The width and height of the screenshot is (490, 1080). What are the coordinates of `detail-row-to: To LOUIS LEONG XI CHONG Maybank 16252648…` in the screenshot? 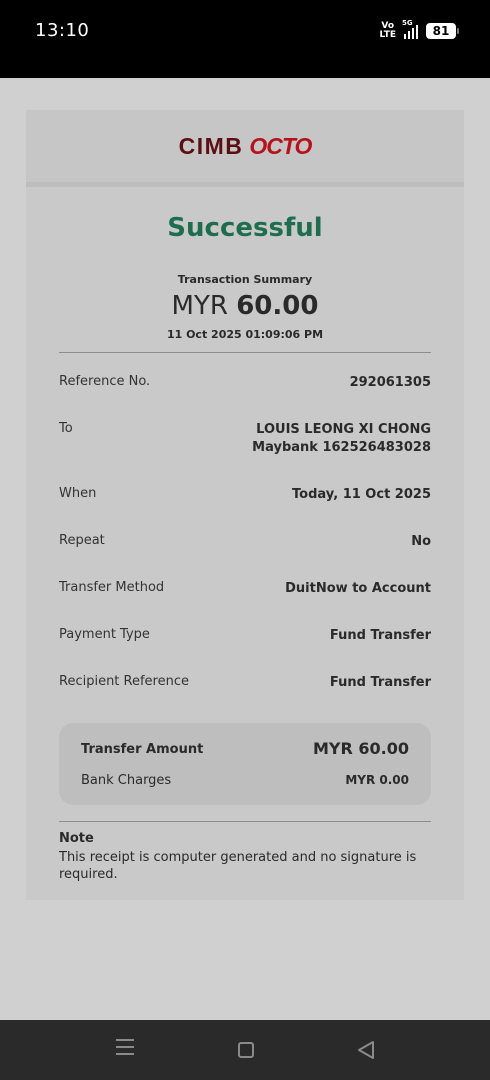 It's located at (245, 439).